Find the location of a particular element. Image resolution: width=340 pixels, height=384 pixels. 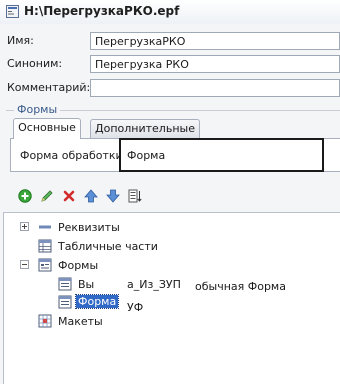

tree-item-tabular-sections: Табличные части is located at coordinates (108, 246).